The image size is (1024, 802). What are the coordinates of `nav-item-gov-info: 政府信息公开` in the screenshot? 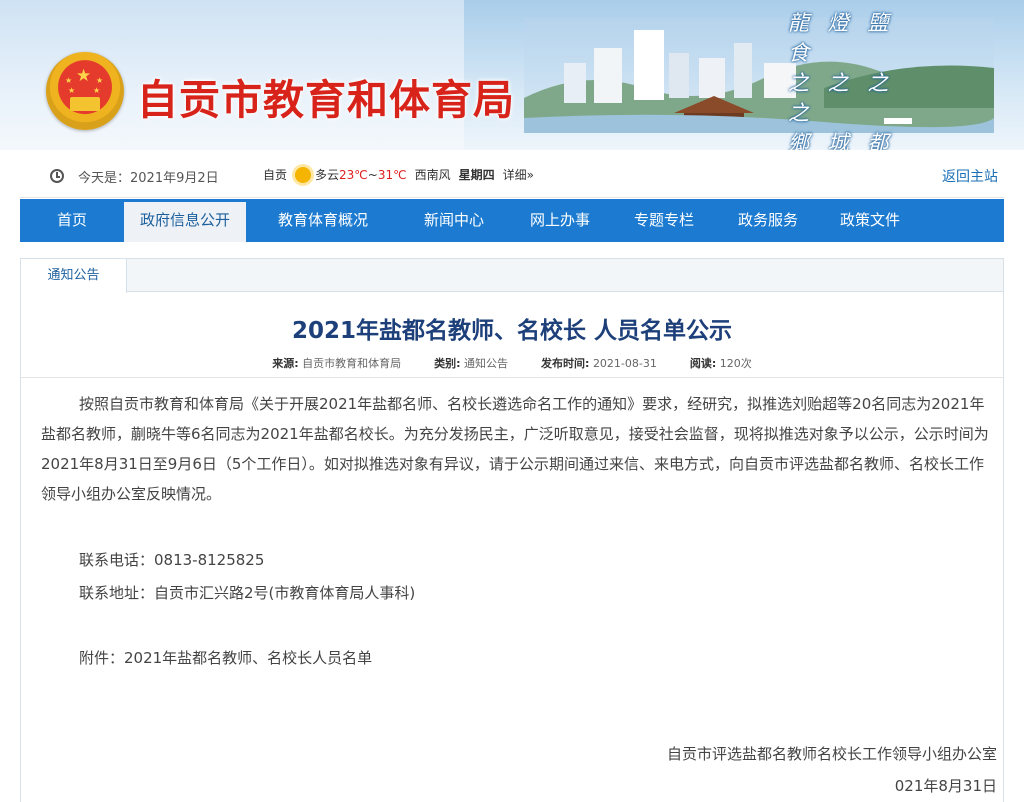 It's located at (185, 220).